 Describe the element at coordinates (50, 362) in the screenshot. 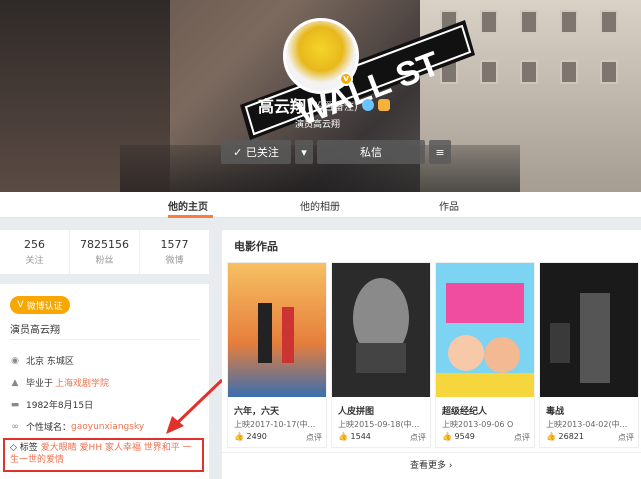

I see `location-text: 北京 东城区` at that location.